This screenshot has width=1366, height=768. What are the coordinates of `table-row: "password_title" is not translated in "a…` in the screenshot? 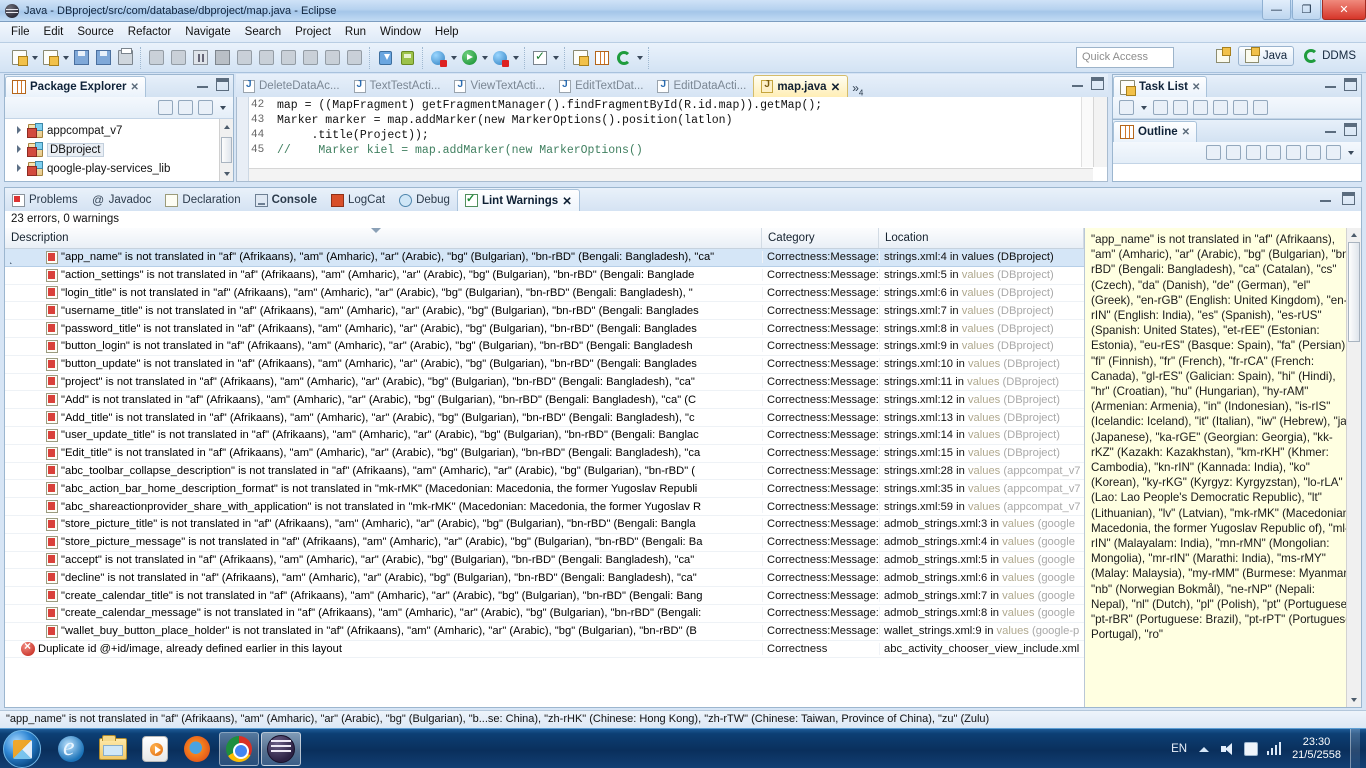 It's located at (544, 329).